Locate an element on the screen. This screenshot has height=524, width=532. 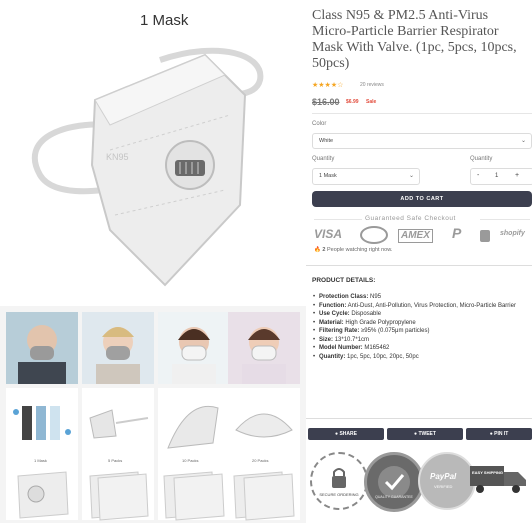
quantity-value: 1 is located at coordinates (496, 176).